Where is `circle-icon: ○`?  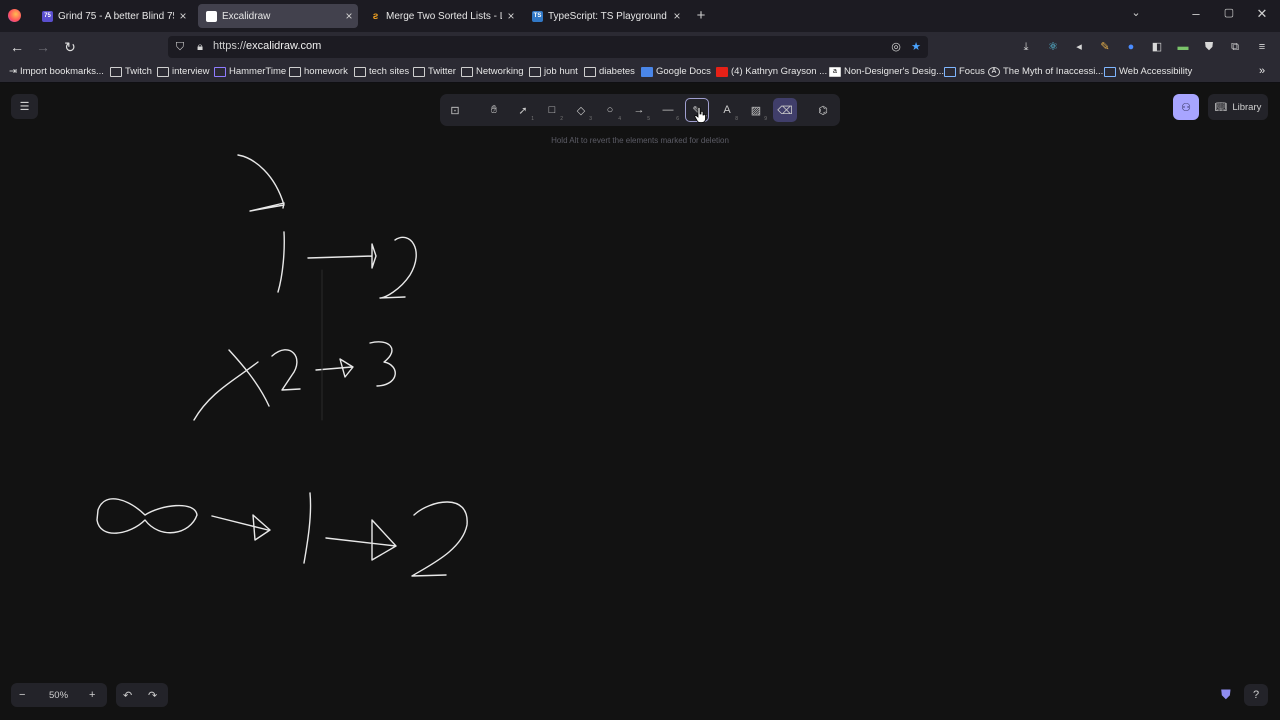 circle-icon: ○ is located at coordinates (610, 110).